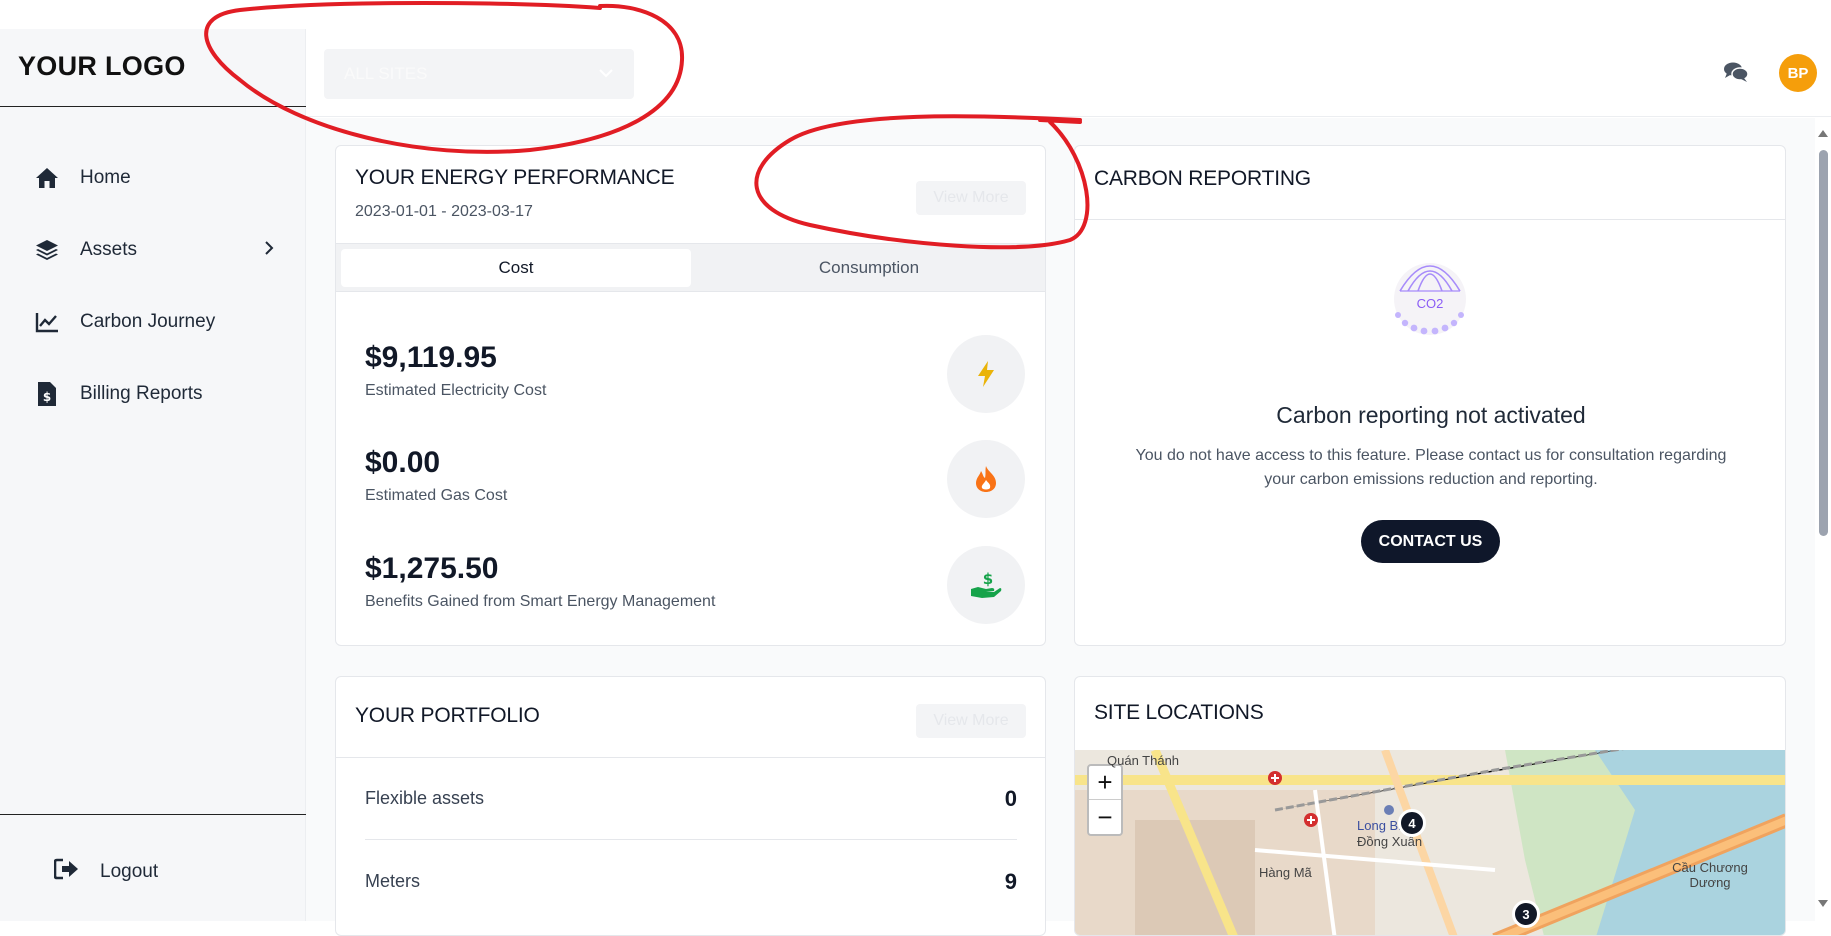  I want to click on row-label: Meters, so click(393, 881).